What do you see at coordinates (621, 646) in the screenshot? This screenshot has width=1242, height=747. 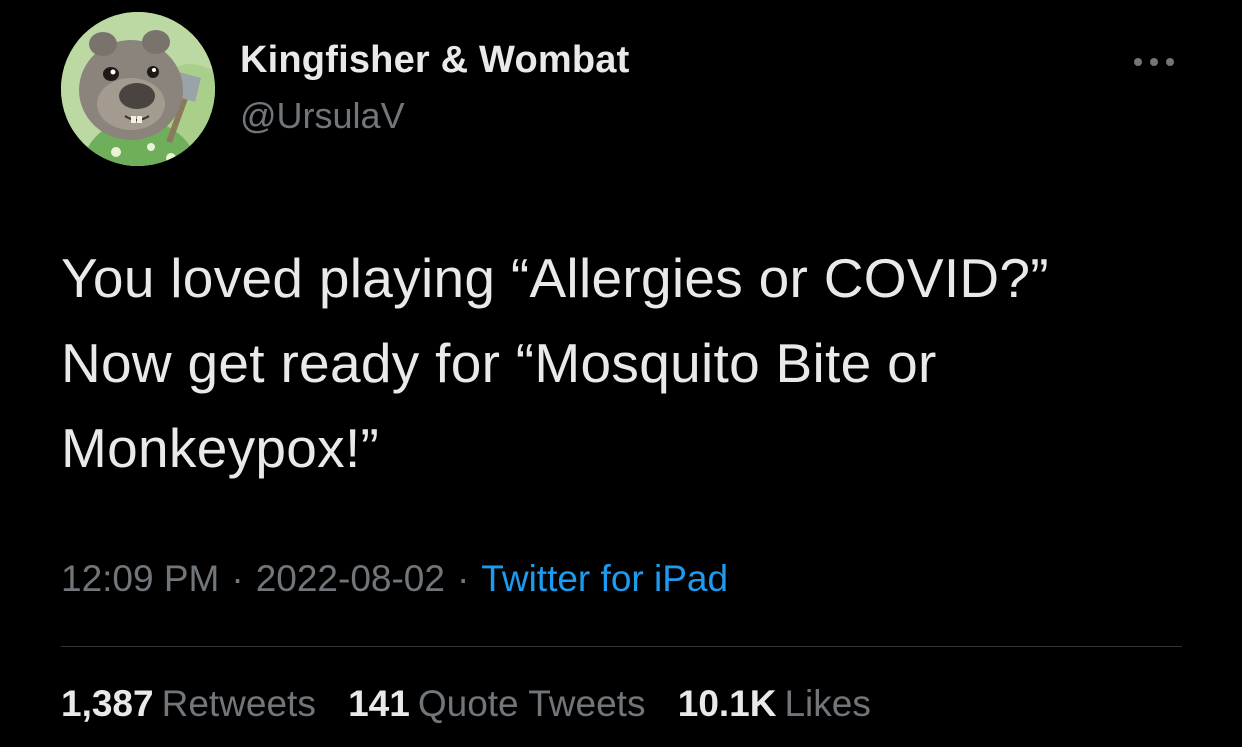 I see `divider` at bounding box center [621, 646].